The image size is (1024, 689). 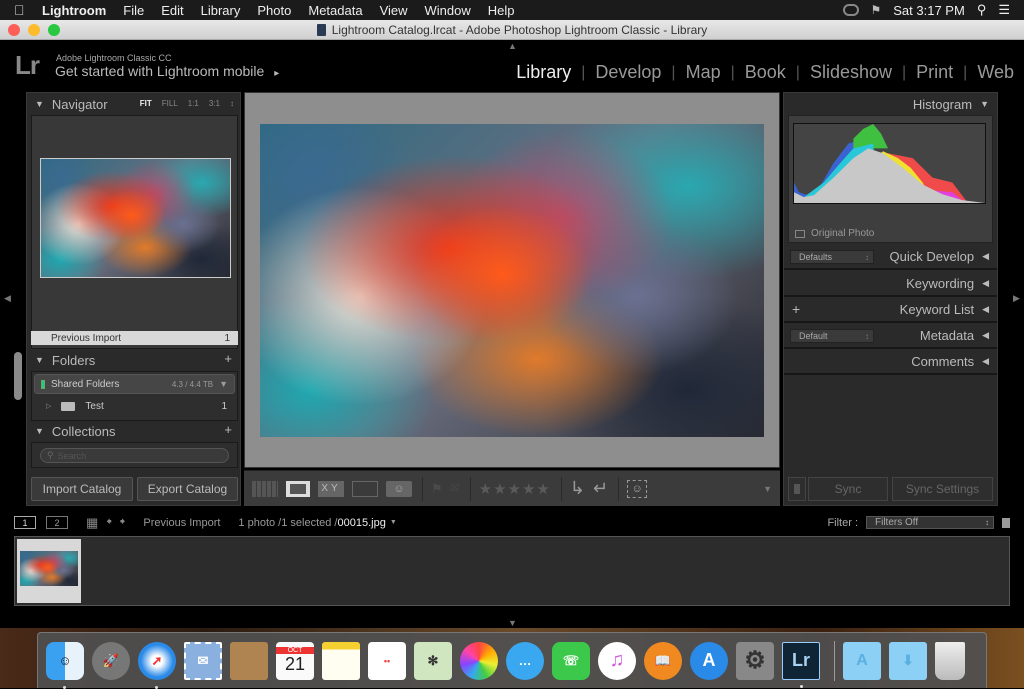 I want to click on grid-view-icon: ▦, so click(x=92, y=523).